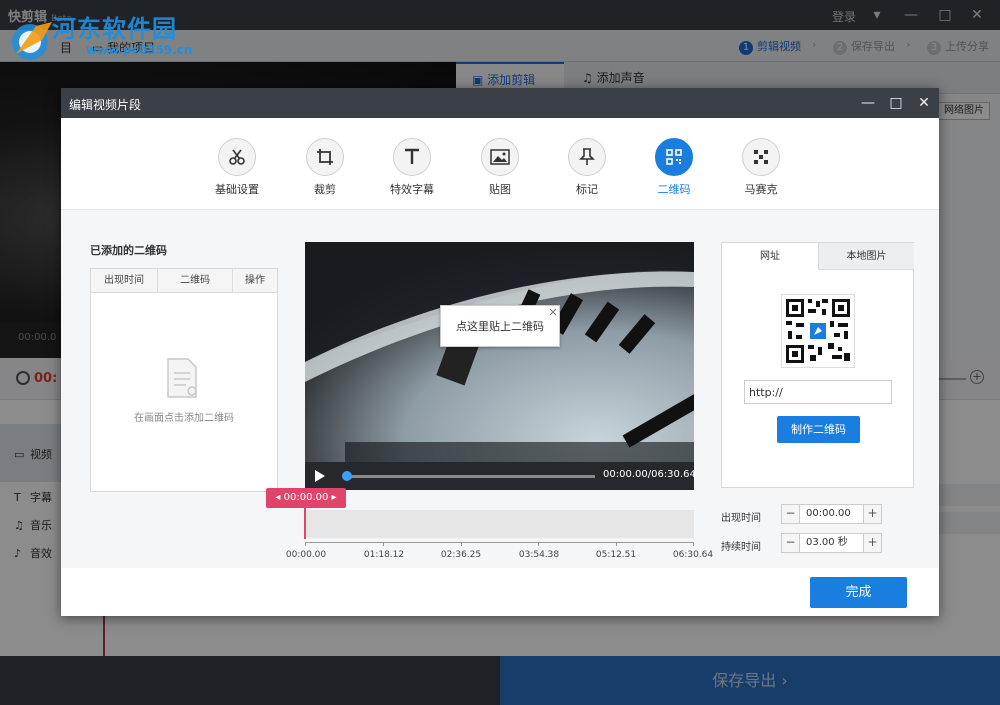 This screenshot has width=1000, height=705. Describe the element at coordinates (184, 418) in the screenshot. I see `empty-hint: 在画面点击添加二维码` at that location.